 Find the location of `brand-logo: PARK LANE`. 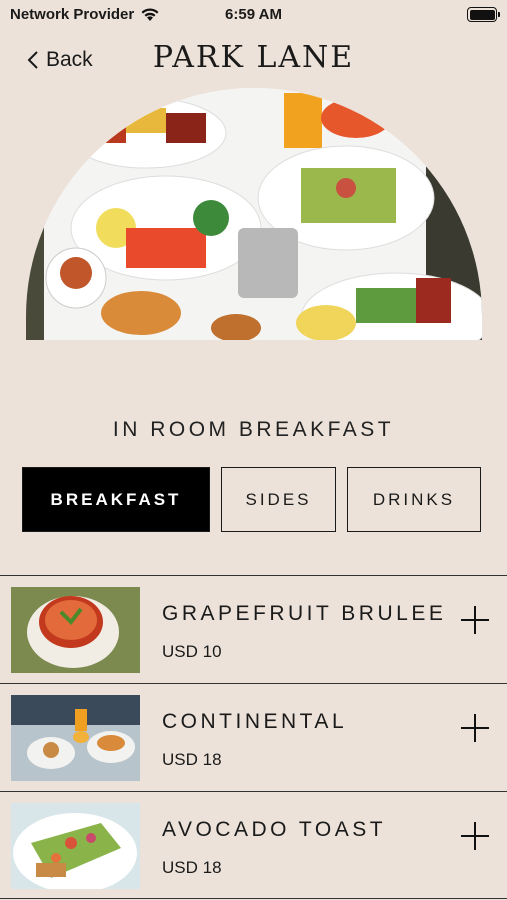

brand-logo: PARK LANE is located at coordinates (253, 57).